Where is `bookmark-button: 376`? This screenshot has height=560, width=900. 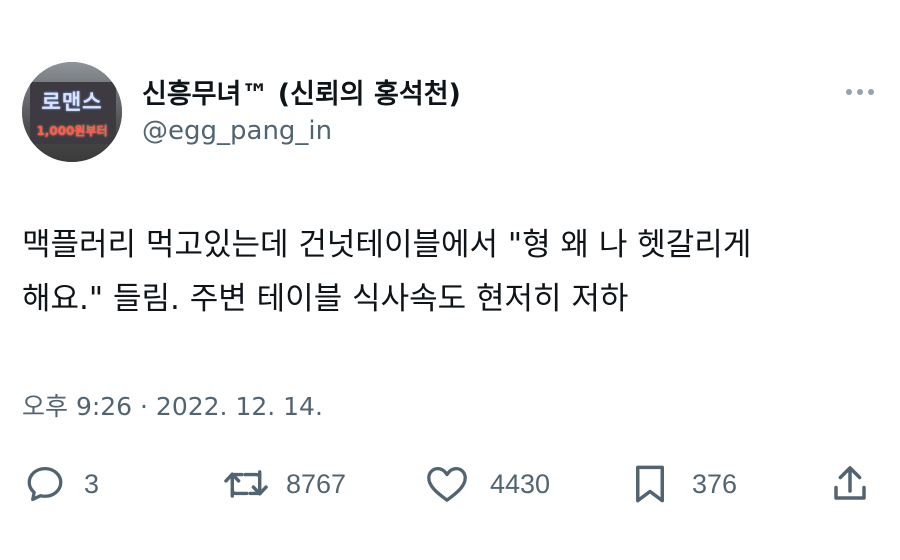
bookmark-button: 376 is located at coordinates (684, 484).